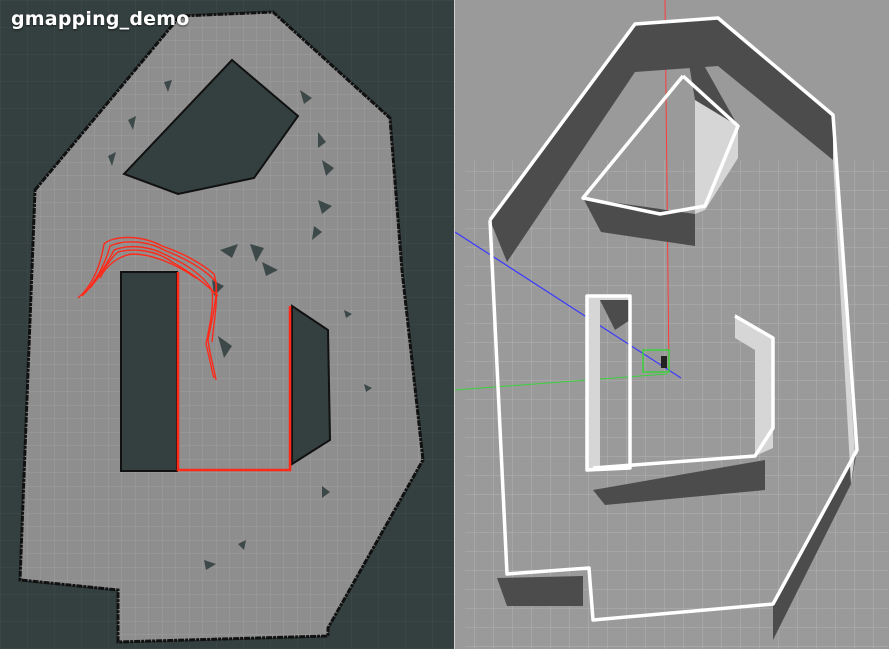  Describe the element at coordinates (149, 371) in the screenshot. I see `map-unknown-inner-rect` at that location.